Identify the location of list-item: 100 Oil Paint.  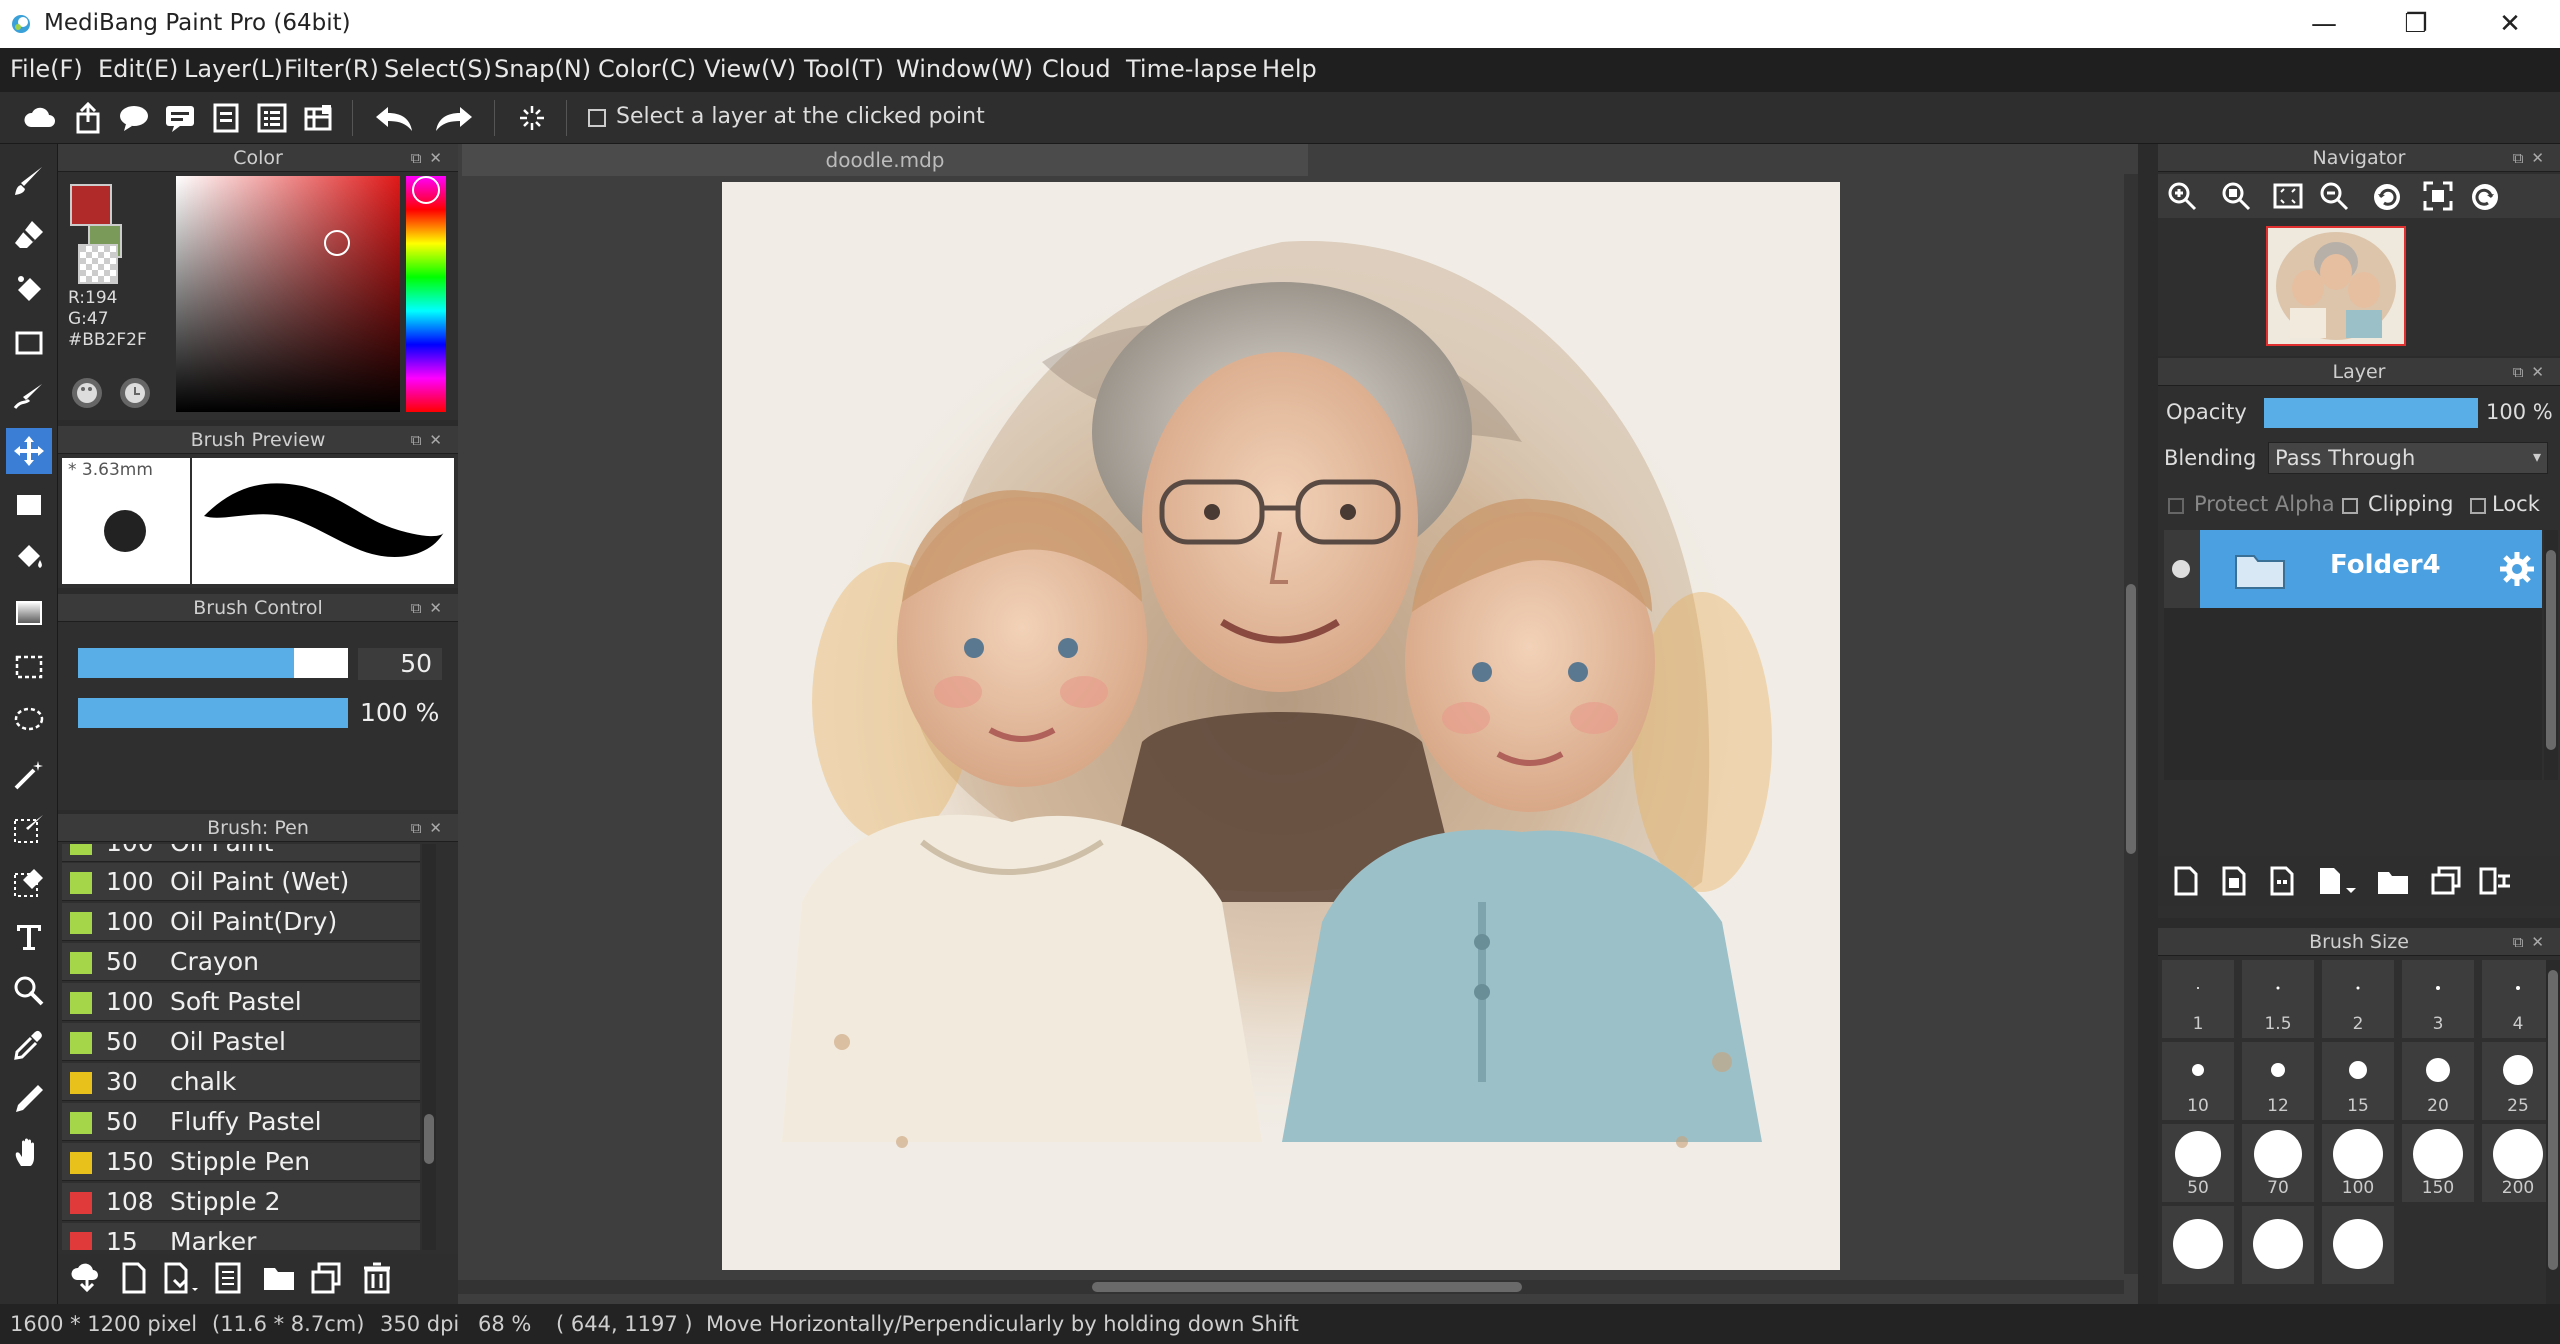
(241, 853).